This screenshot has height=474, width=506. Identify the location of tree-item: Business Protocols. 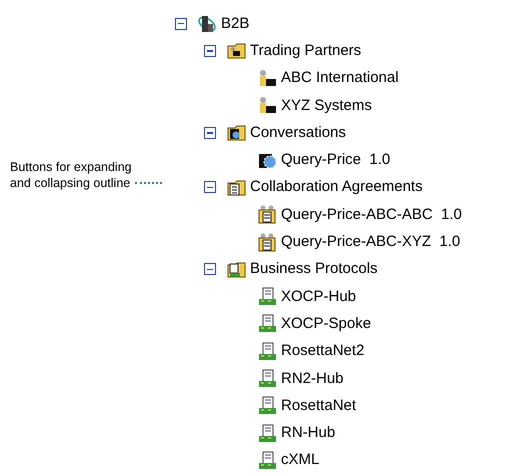
(314, 269).